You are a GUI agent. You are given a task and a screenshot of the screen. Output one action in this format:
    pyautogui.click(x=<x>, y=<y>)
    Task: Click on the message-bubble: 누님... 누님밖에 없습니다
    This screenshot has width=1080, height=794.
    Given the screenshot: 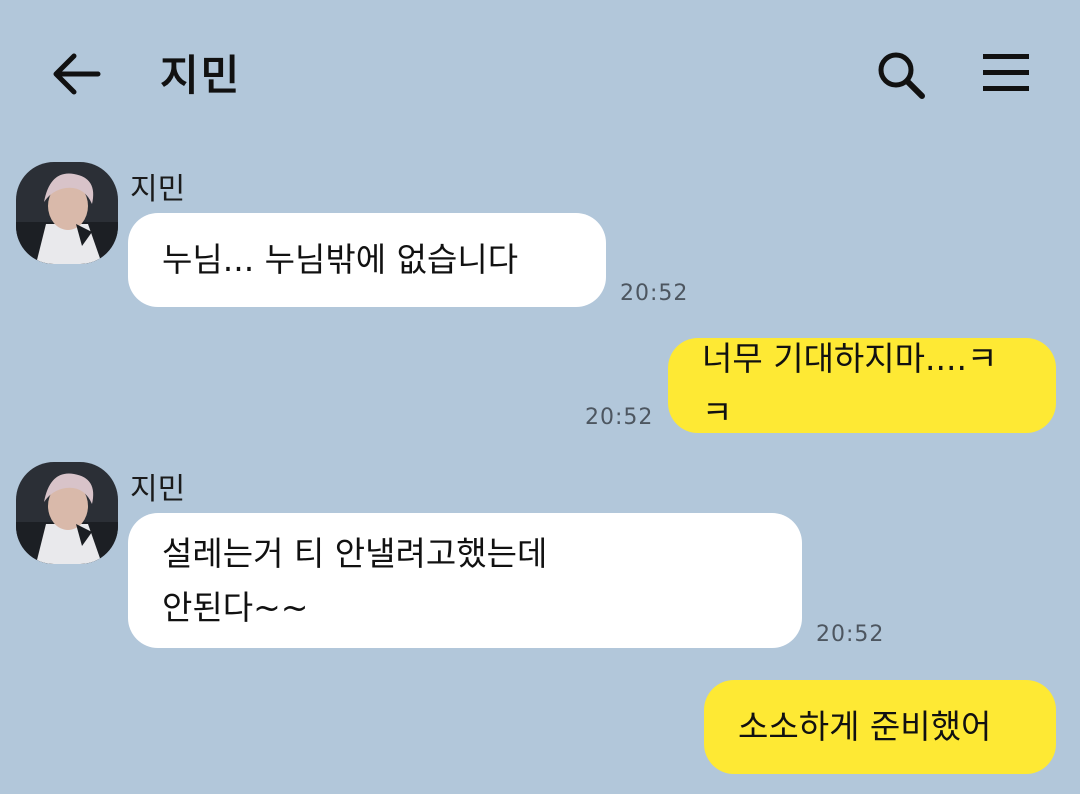 What is the action you would take?
    pyautogui.click(x=367, y=260)
    